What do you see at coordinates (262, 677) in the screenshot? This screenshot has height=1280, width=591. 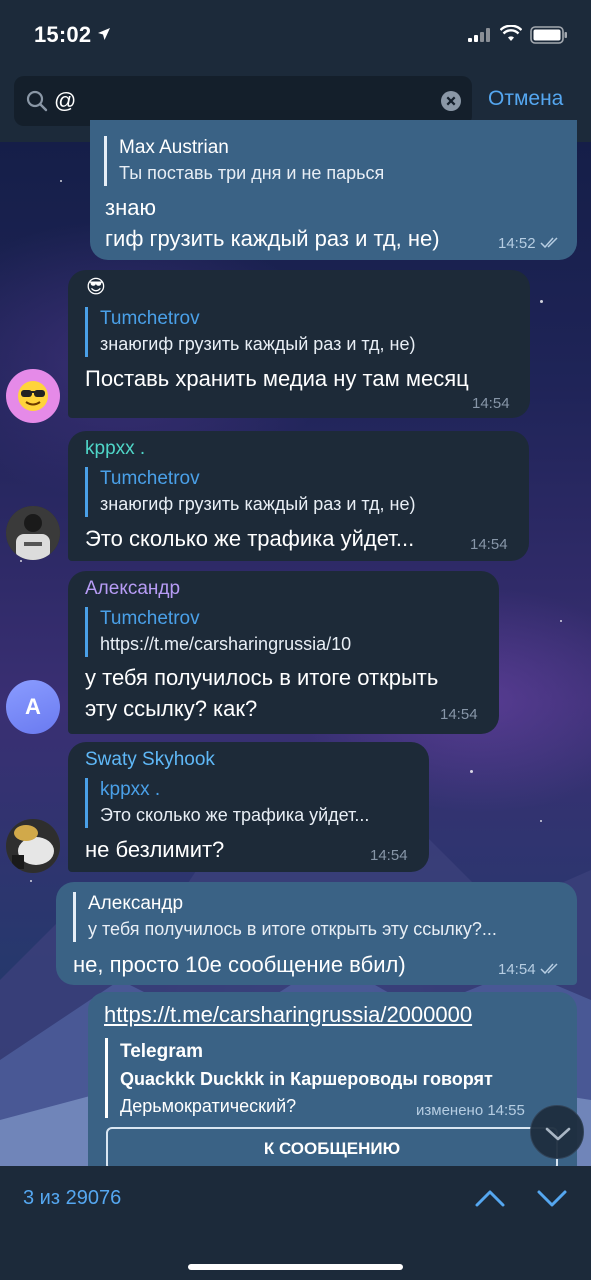 I see `message-text: у тебя получилось в итоге открыть` at bounding box center [262, 677].